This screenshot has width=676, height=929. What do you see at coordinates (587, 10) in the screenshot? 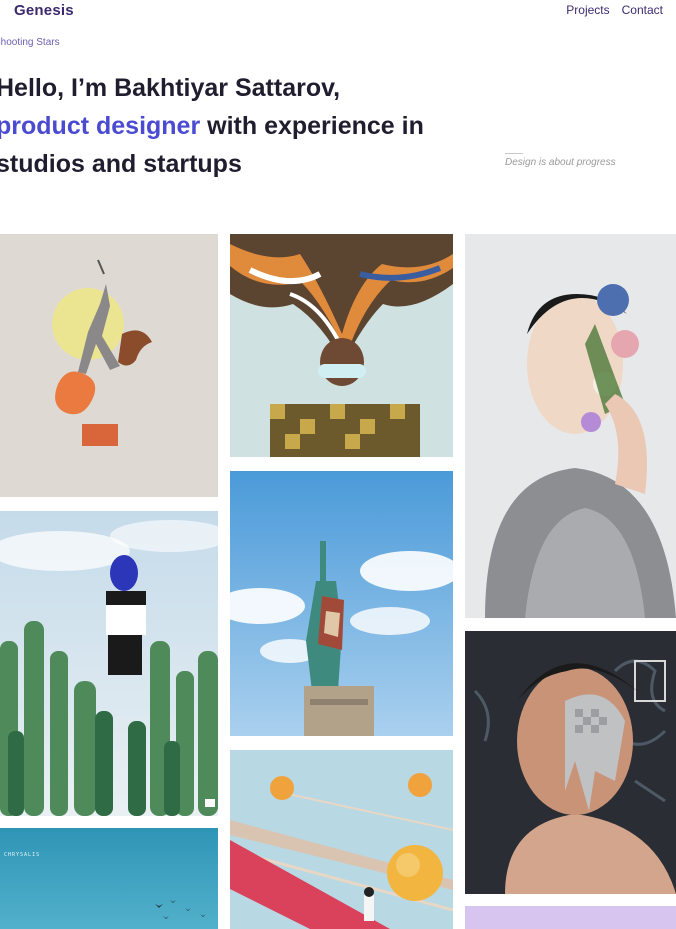
I see `nav-projects: Projects` at bounding box center [587, 10].